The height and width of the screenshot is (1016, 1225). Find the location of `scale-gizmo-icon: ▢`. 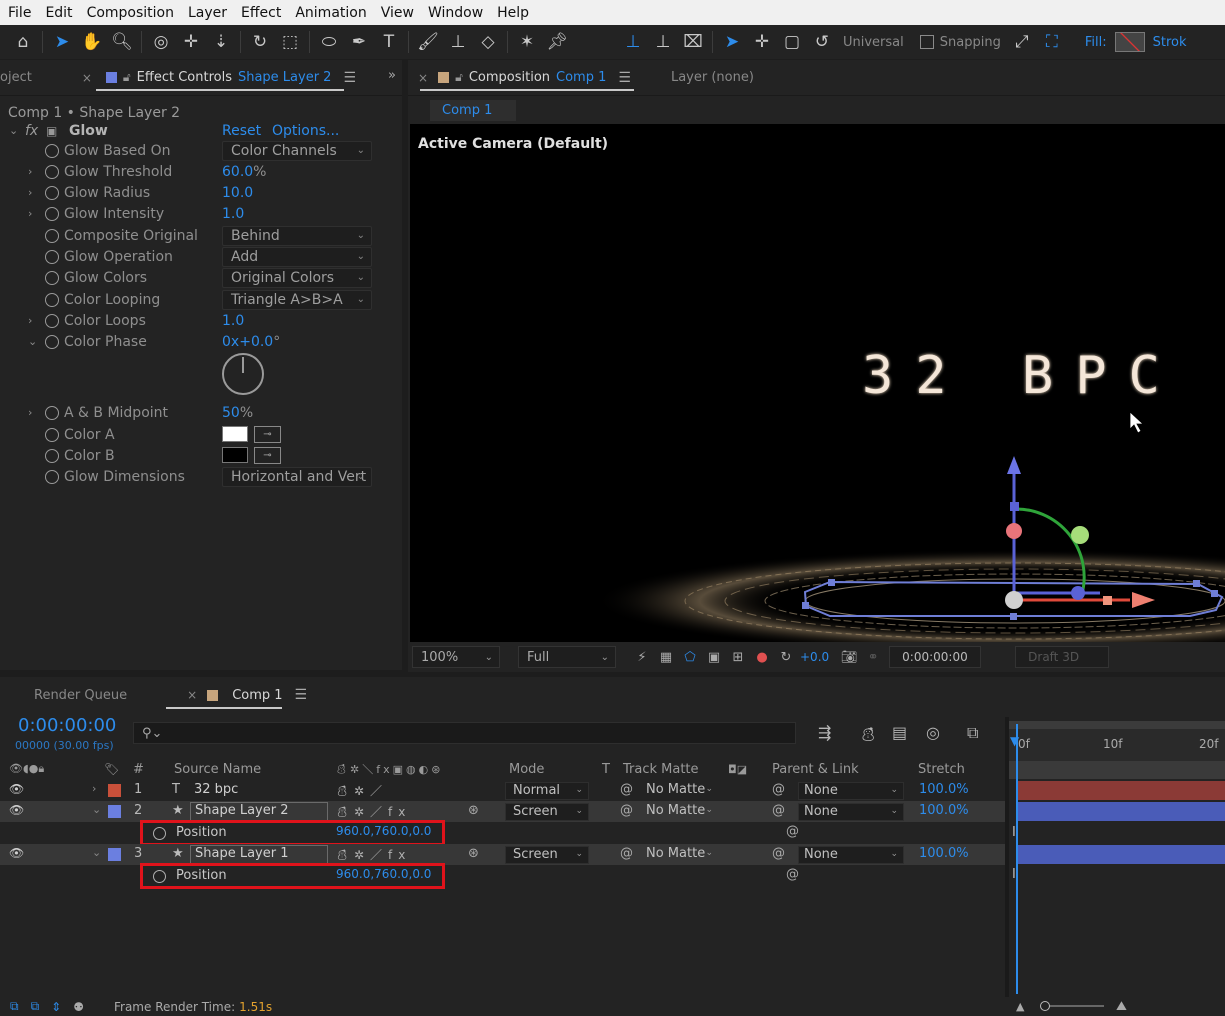

scale-gizmo-icon: ▢ is located at coordinates (792, 42).